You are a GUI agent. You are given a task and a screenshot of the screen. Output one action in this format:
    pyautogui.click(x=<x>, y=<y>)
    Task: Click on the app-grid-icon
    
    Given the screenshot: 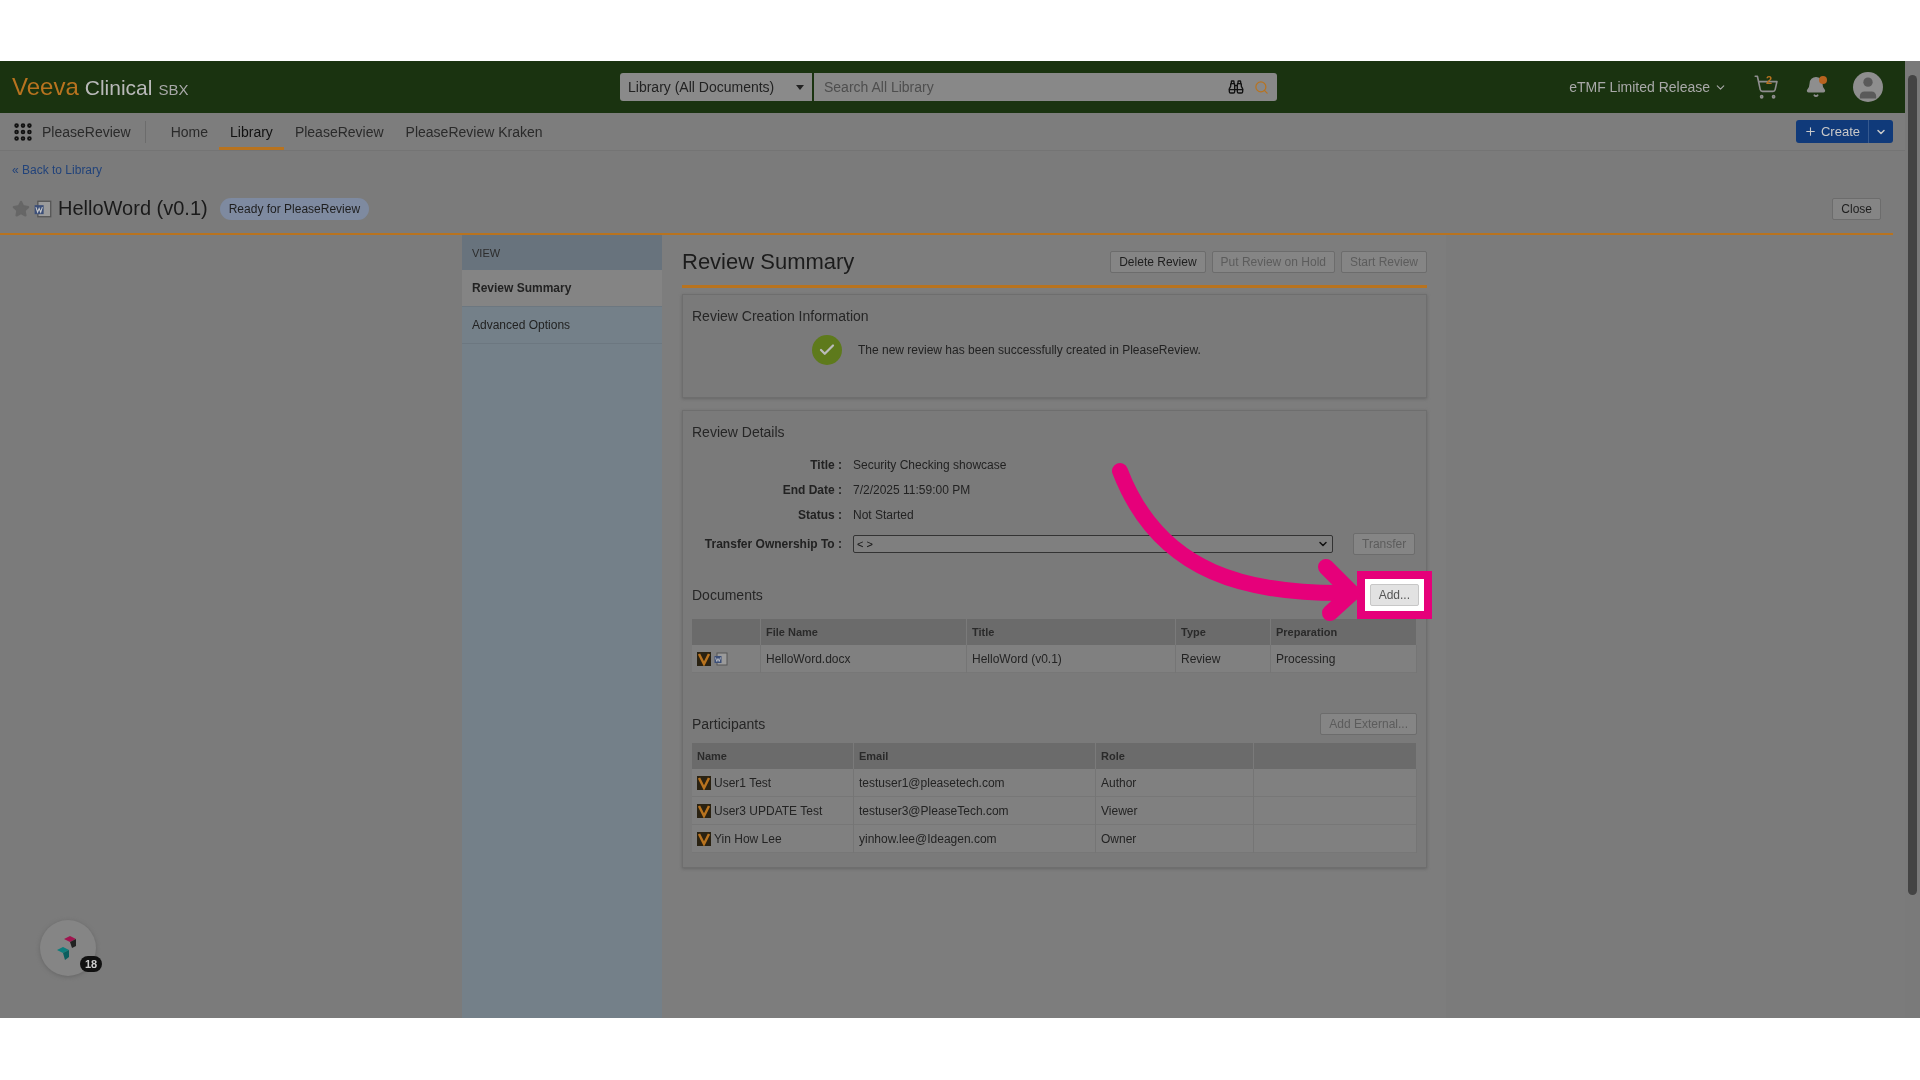 What is the action you would take?
    pyautogui.click(x=23, y=131)
    